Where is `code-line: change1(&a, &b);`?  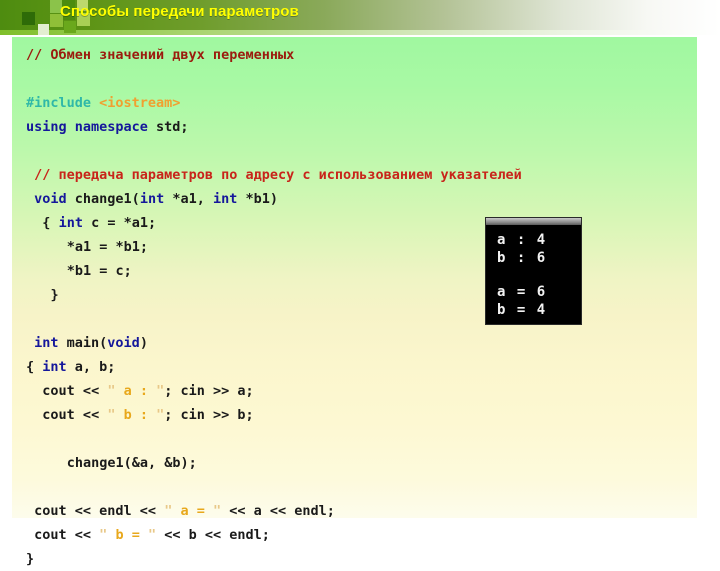 code-line: change1(&a, &b); is located at coordinates (132, 463).